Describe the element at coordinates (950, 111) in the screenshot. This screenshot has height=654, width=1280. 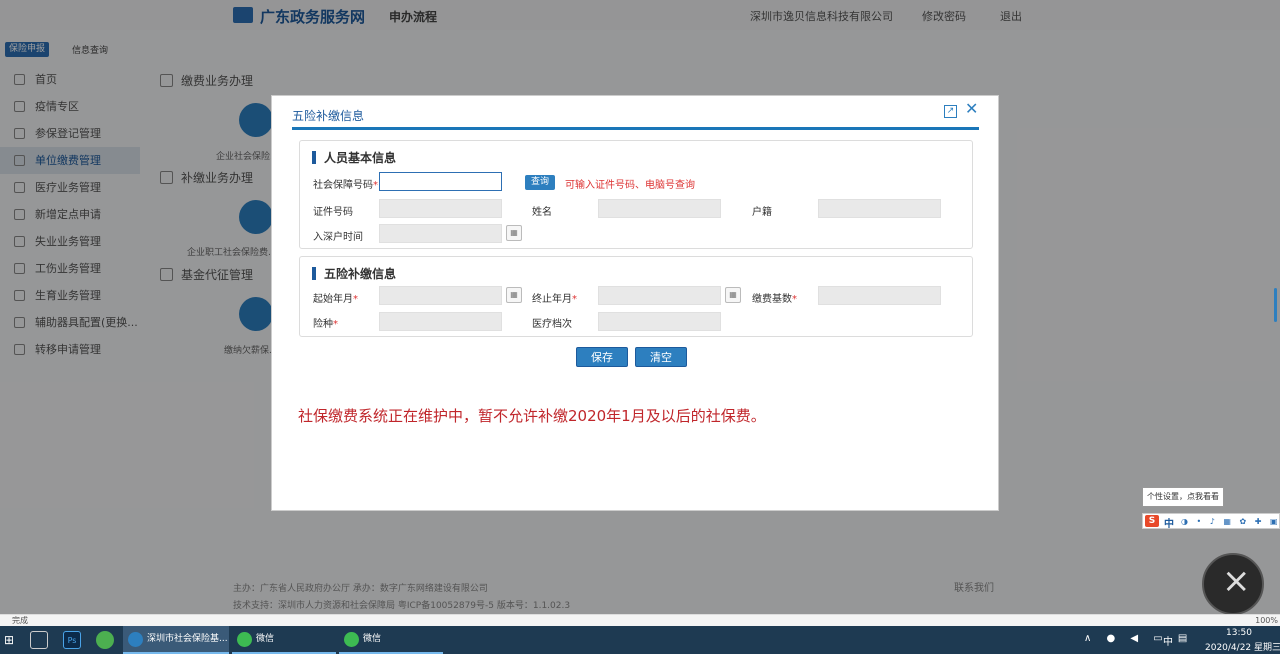
I see `popout-icon: ↗` at that location.